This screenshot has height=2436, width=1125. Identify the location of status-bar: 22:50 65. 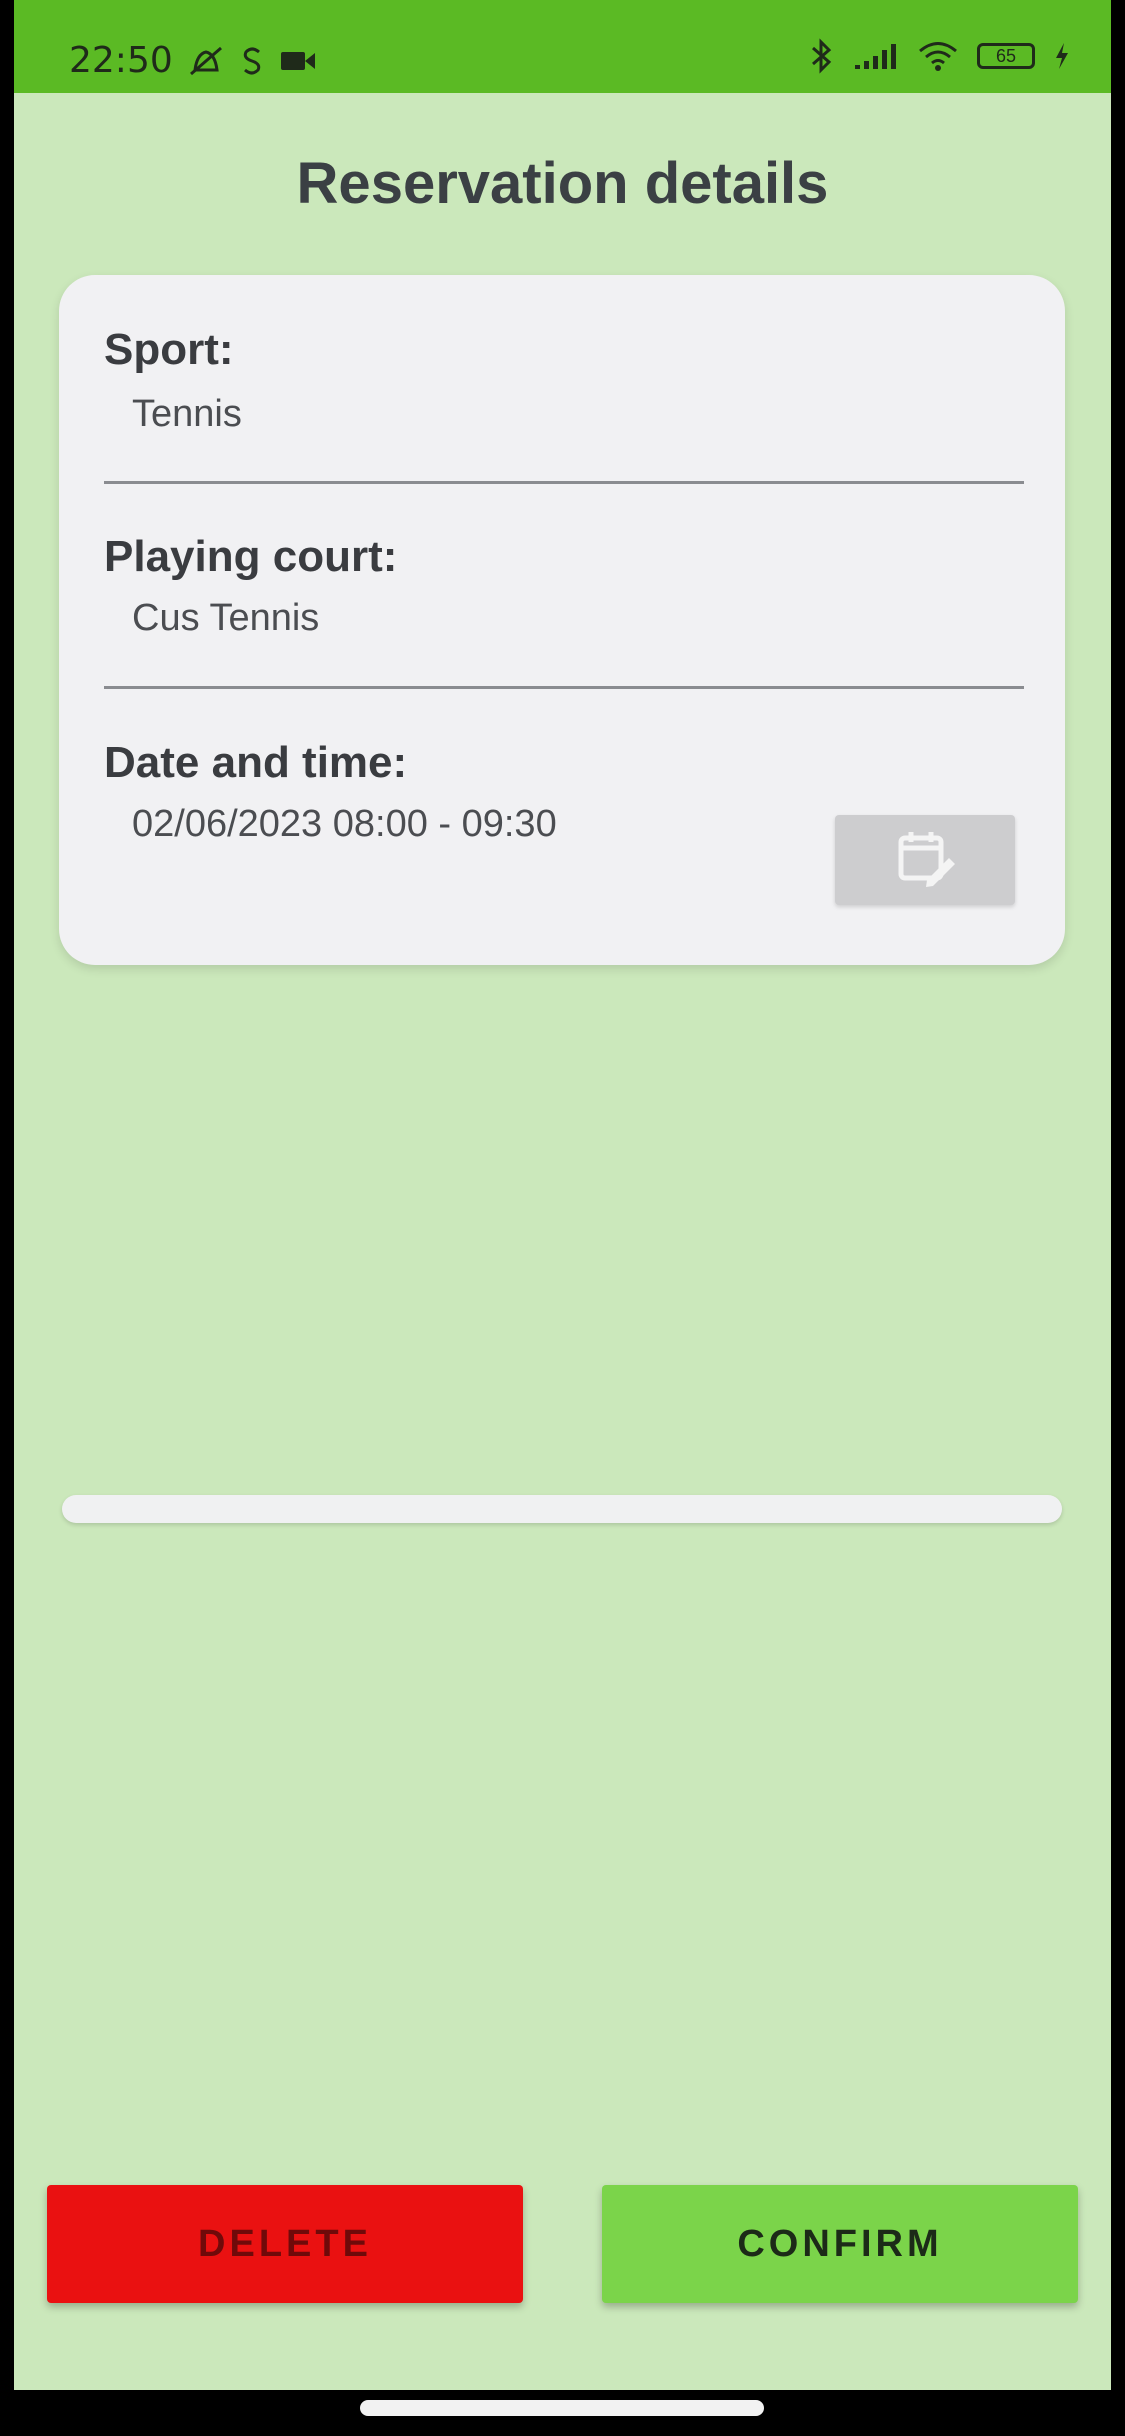
(562, 46).